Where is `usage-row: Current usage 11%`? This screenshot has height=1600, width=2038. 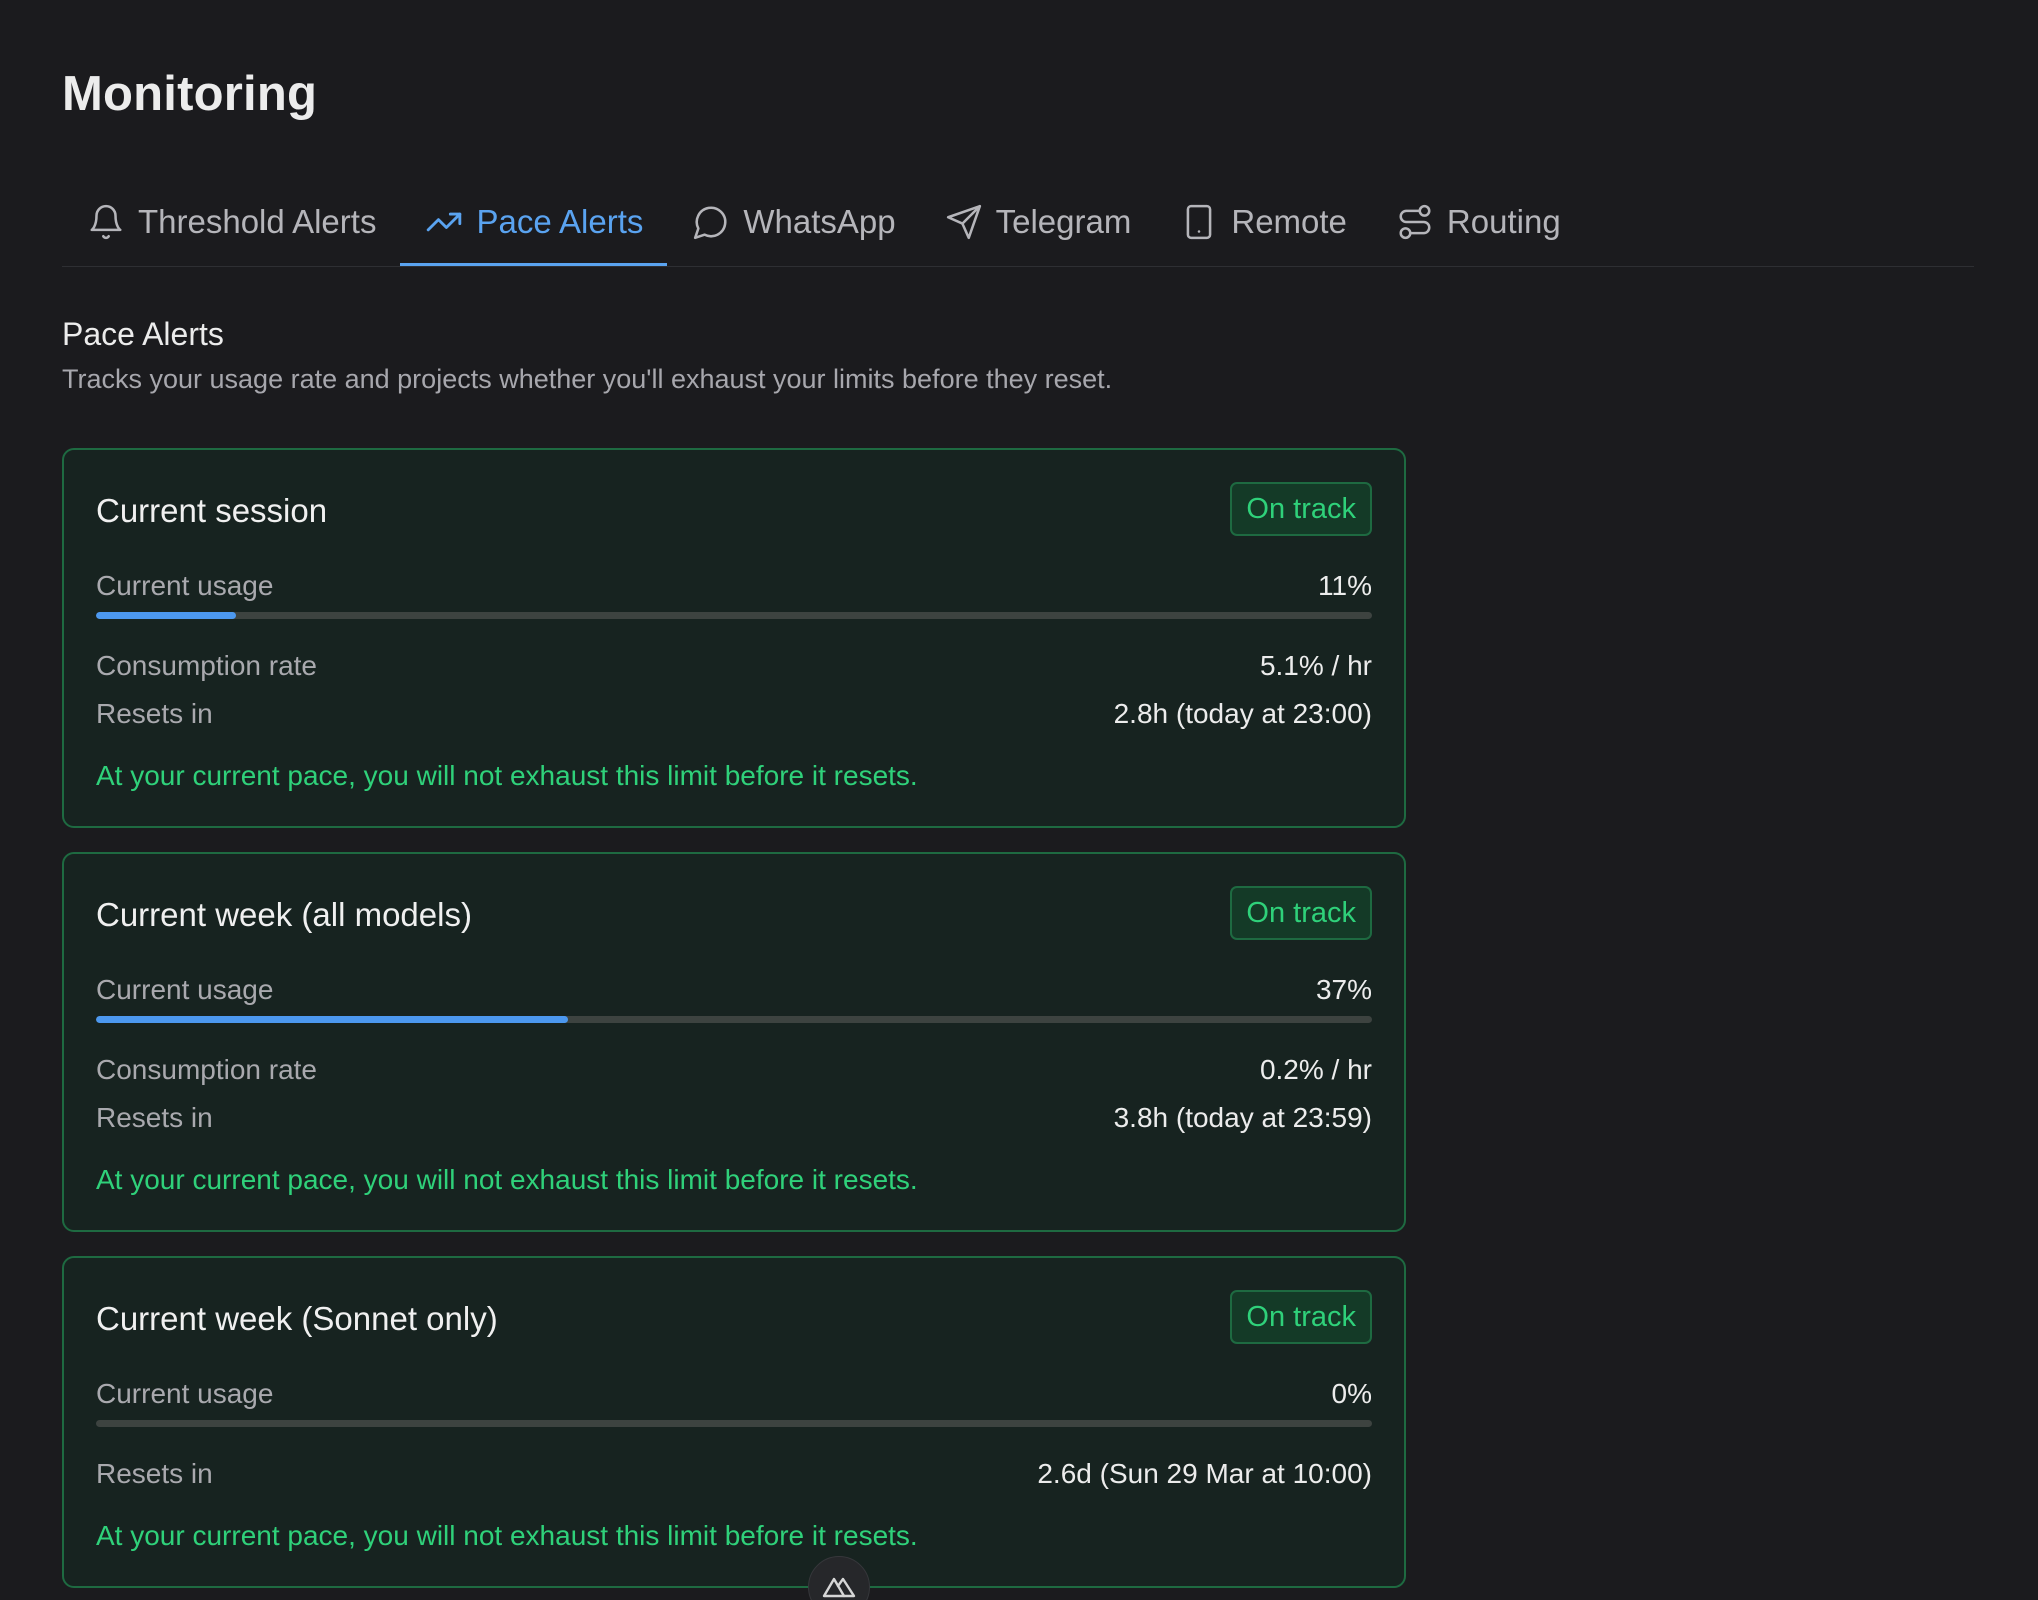 usage-row: Current usage 11% is located at coordinates (734, 586).